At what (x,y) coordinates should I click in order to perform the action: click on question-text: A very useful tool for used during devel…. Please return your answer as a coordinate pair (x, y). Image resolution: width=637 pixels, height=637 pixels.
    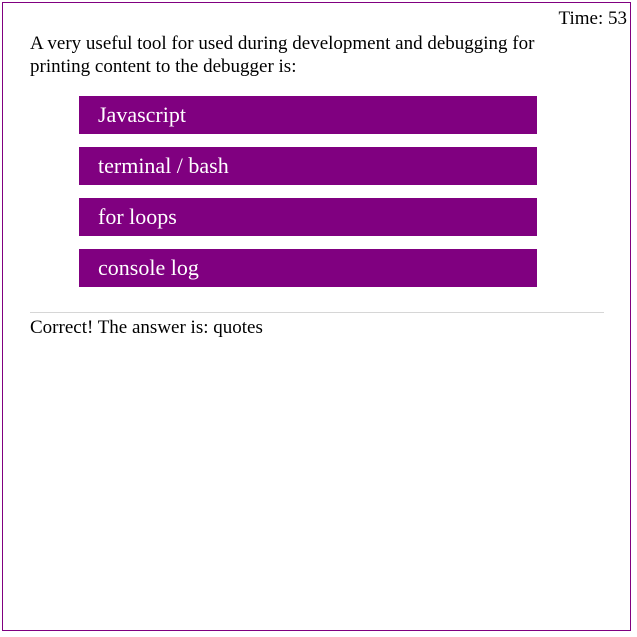
    Looking at the image, I should click on (282, 55).